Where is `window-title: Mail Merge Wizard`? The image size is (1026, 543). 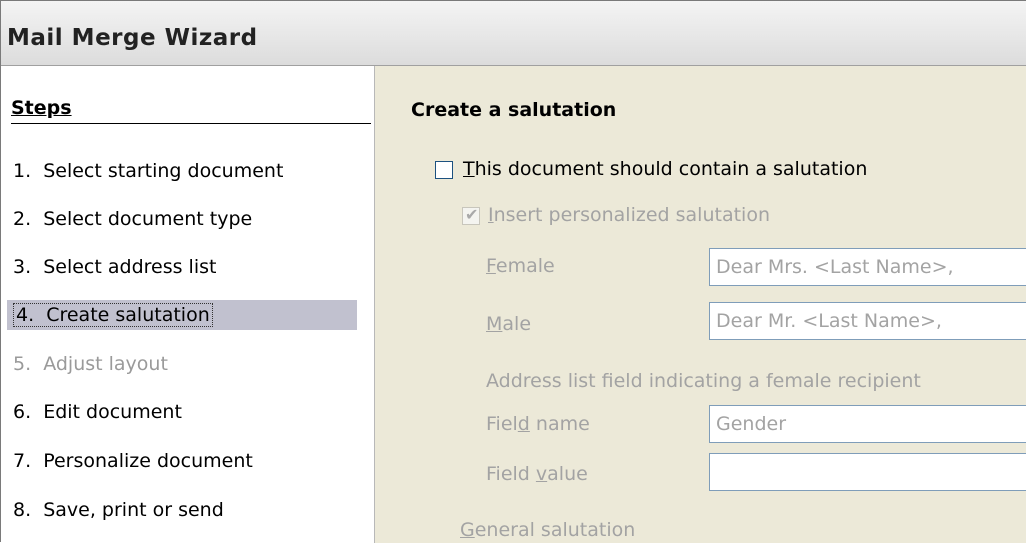 window-title: Mail Merge Wizard is located at coordinates (132, 38).